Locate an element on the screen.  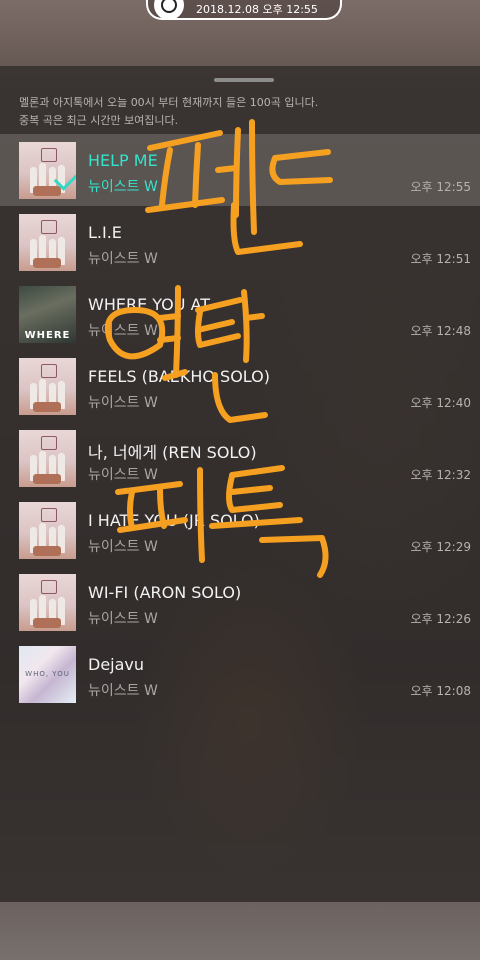
song-title: FEELS (BAEKHO SOLO) is located at coordinates (179, 376).